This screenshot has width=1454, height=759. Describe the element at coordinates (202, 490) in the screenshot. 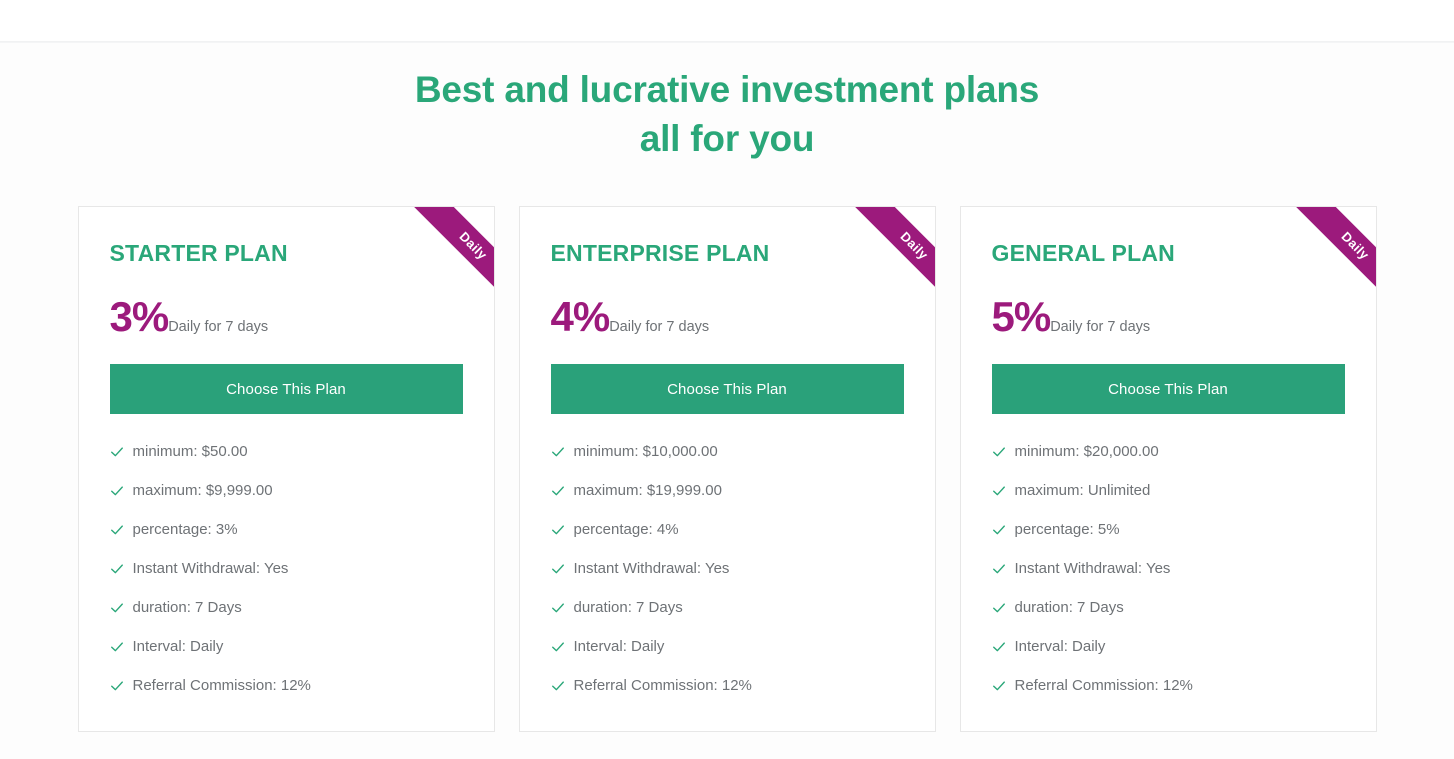

I see `plan-feature-label: maximum: $9,999.00` at that location.